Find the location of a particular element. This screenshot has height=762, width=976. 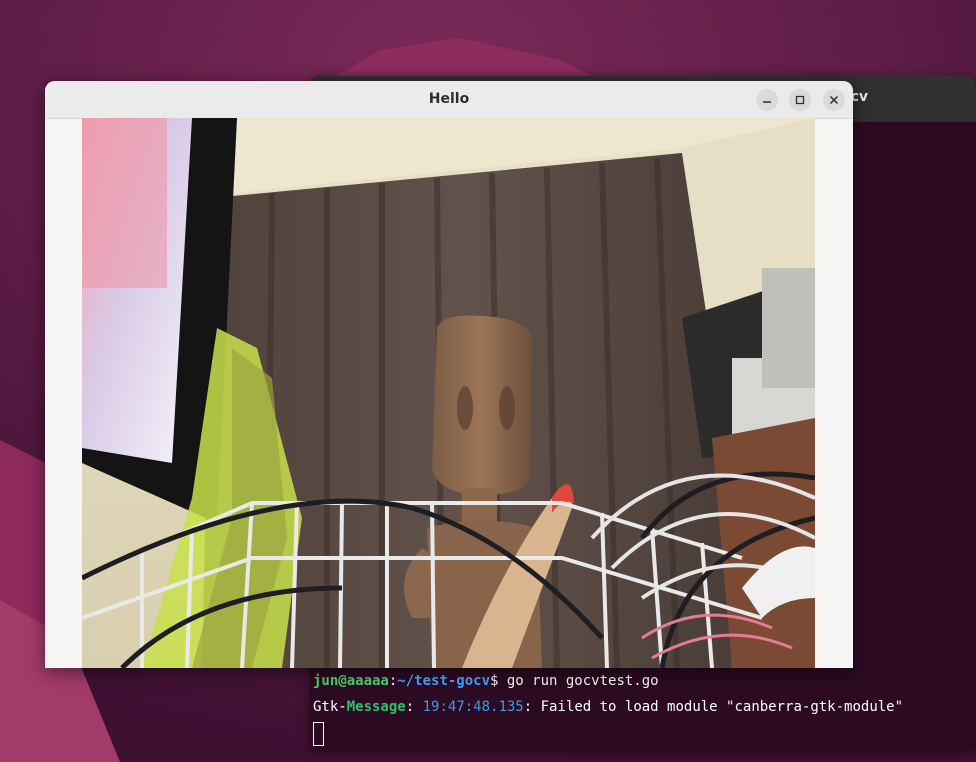

window-title: Hello is located at coordinates (449, 99).